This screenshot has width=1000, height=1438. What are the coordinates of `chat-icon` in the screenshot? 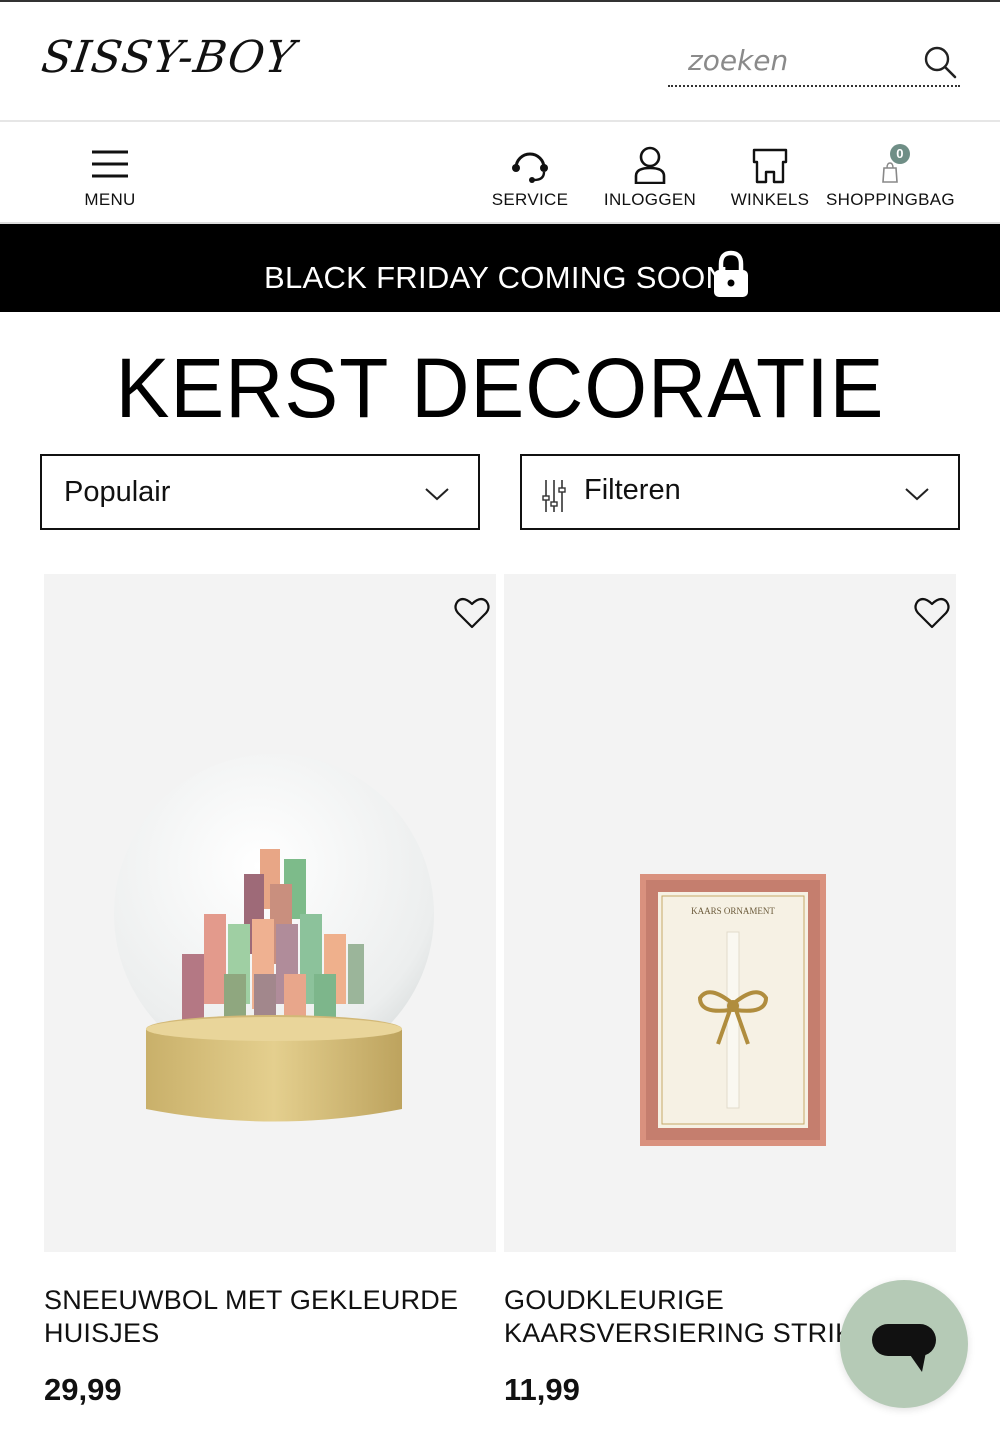 It's located at (904, 1348).